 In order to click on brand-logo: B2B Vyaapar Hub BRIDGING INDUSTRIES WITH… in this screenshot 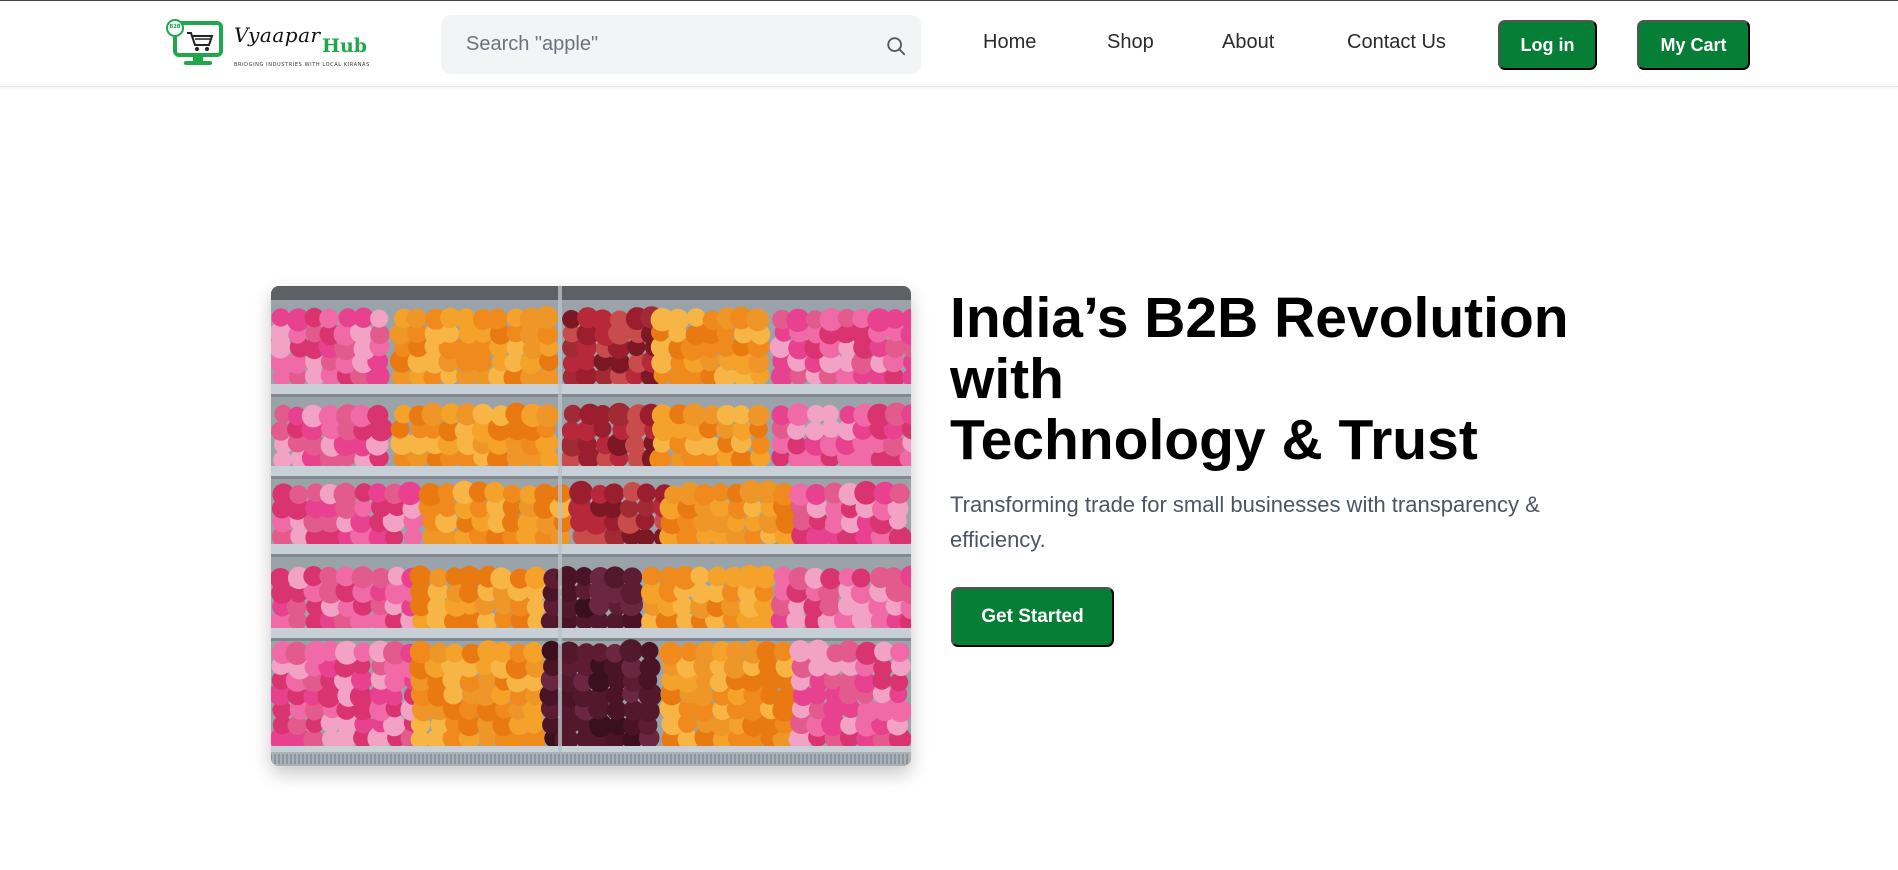, I will do `click(267, 44)`.